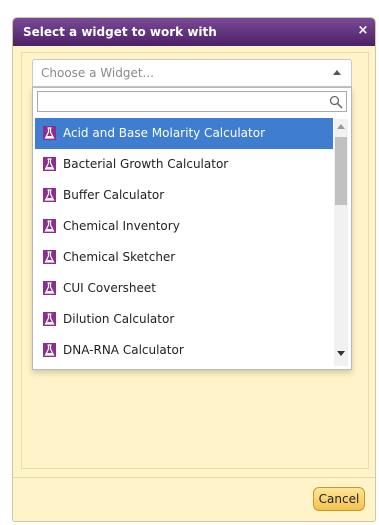  What do you see at coordinates (184, 226) in the screenshot?
I see `list-item: Chemical Inventory` at bounding box center [184, 226].